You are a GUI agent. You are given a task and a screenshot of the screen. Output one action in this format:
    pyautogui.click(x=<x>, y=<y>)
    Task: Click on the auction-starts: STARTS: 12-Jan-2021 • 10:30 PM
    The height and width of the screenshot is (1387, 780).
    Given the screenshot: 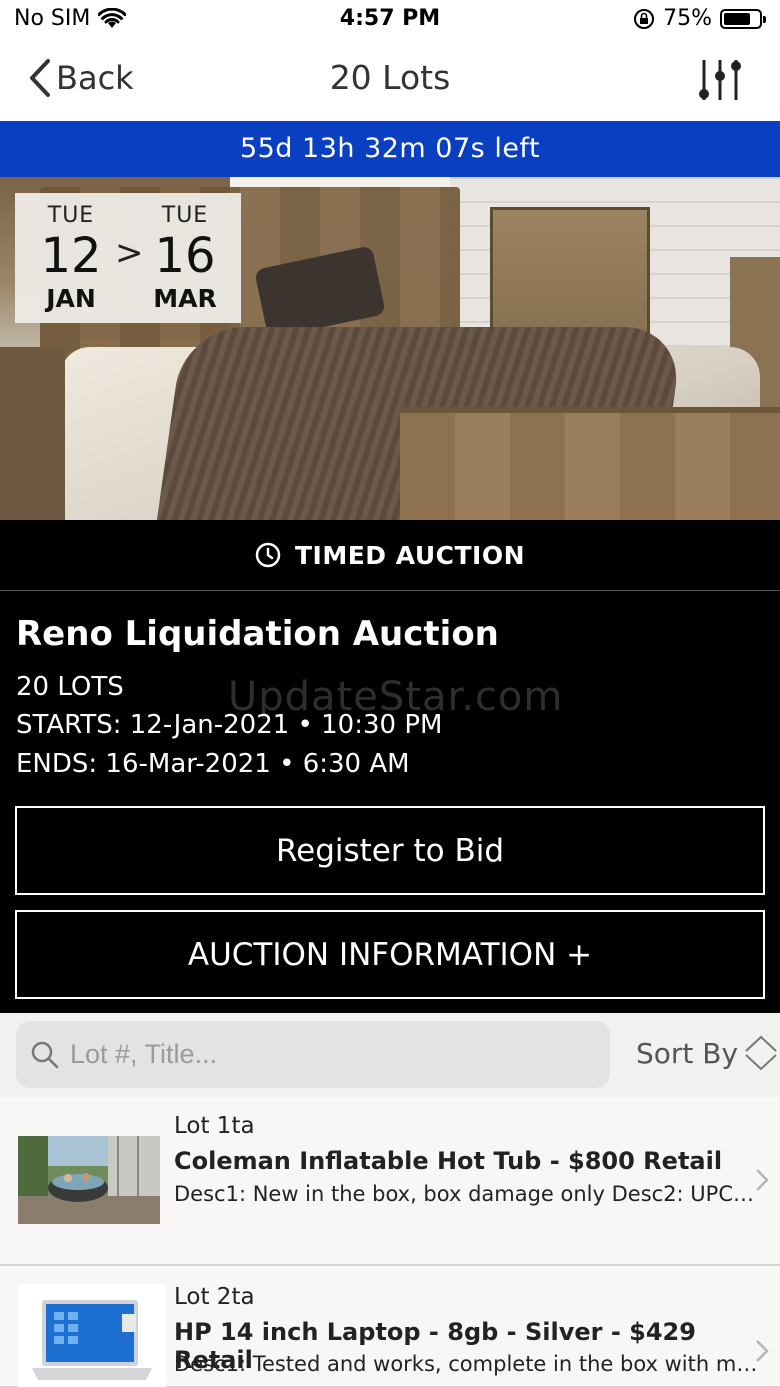 What is the action you would take?
    pyautogui.click(x=229, y=725)
    